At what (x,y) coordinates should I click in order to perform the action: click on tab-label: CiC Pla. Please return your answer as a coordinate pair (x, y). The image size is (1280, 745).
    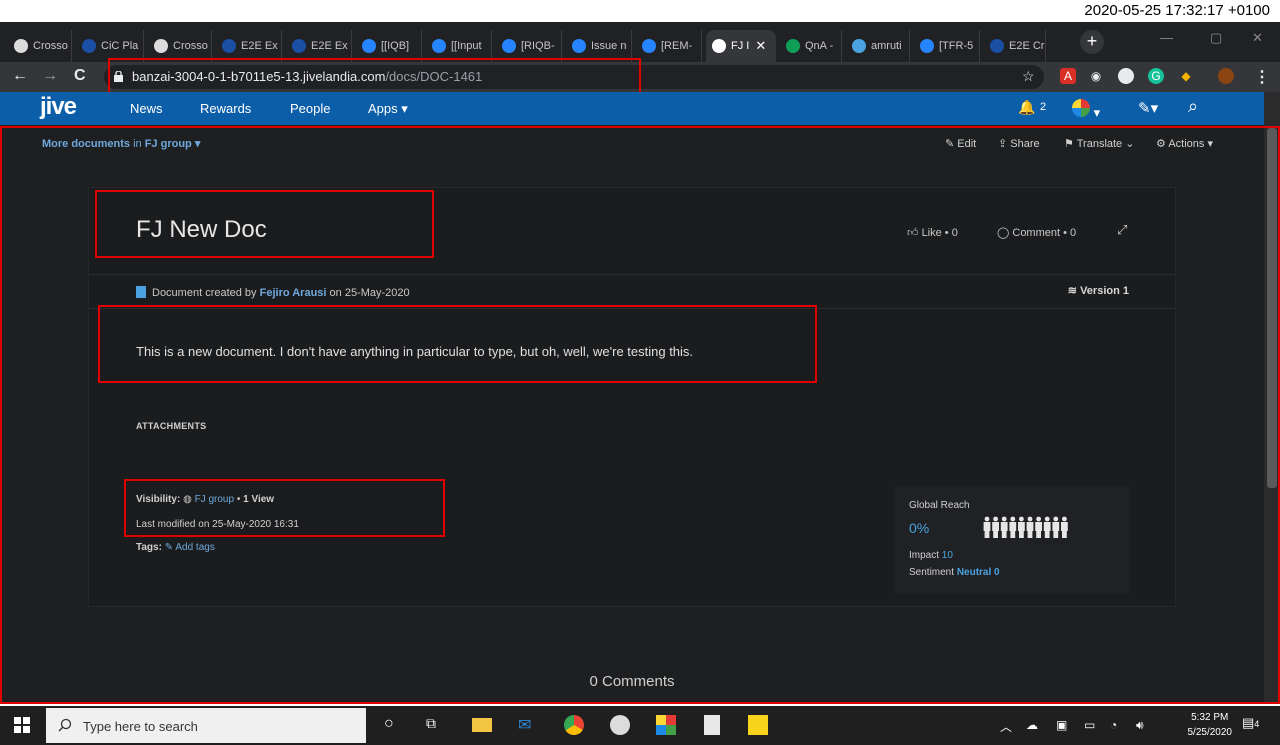
    Looking at the image, I should click on (120, 46).